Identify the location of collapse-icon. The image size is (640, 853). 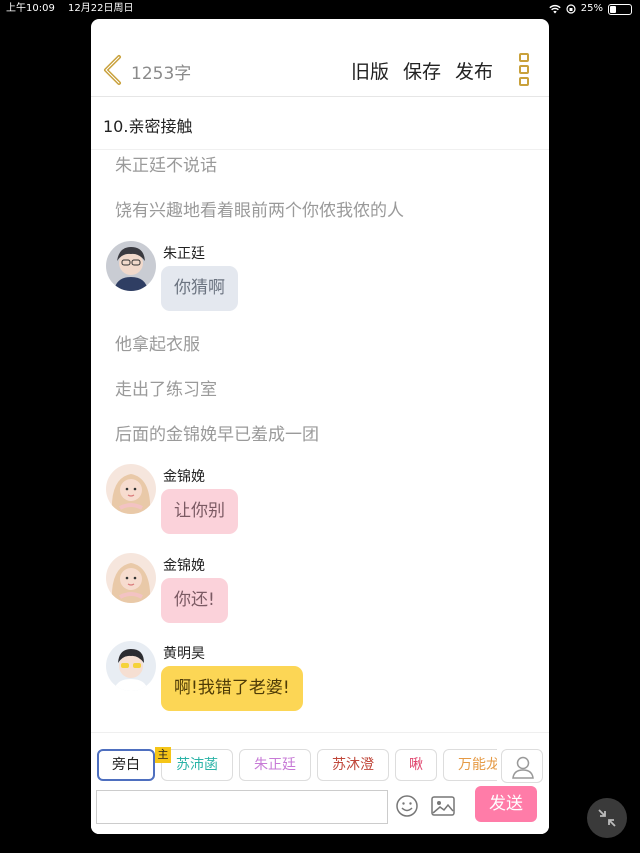
(607, 818).